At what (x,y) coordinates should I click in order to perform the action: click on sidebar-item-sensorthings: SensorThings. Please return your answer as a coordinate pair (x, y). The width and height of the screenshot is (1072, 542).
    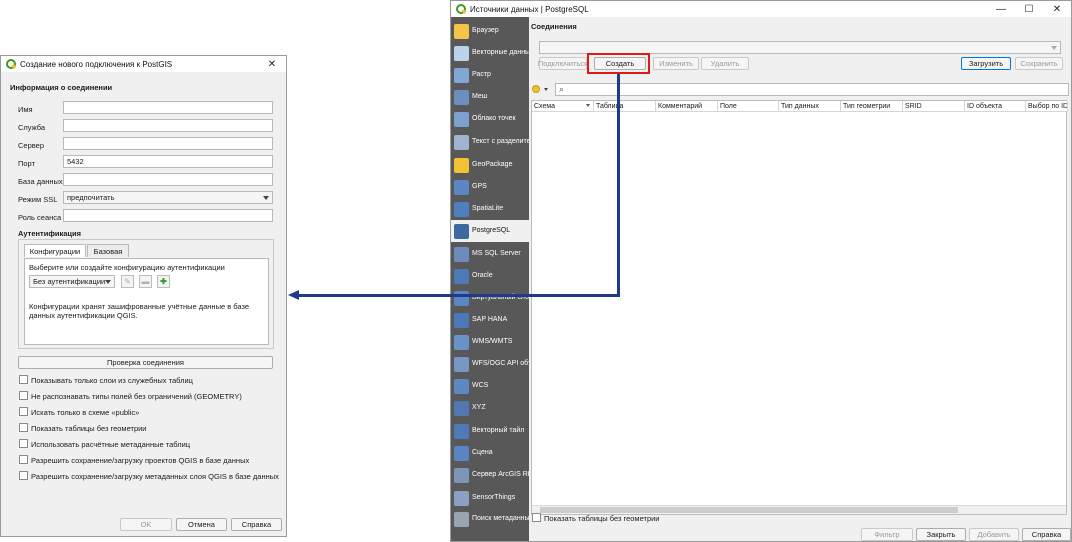
    Looking at the image, I should click on (490, 498).